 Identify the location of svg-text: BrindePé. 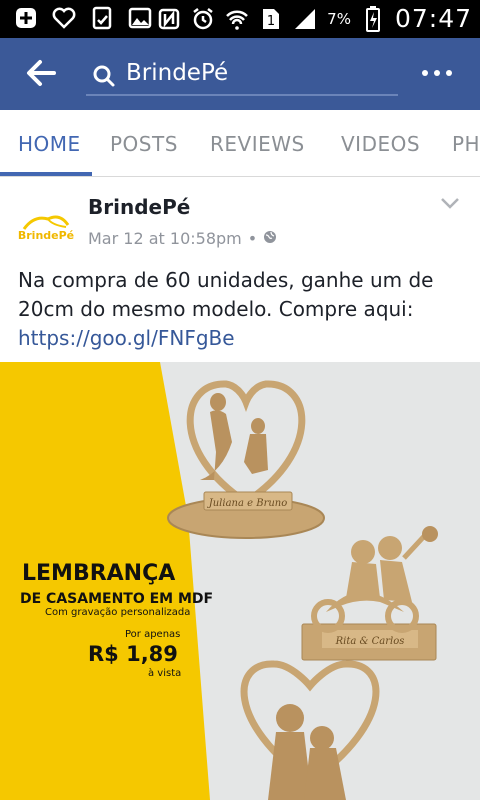
(46, 235).